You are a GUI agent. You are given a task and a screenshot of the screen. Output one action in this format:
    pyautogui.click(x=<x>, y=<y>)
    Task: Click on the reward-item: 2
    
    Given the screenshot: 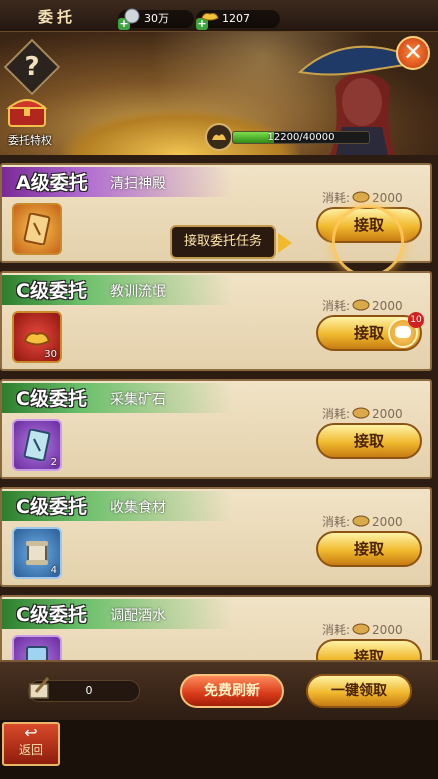 What is the action you would take?
    pyautogui.click(x=37, y=445)
    